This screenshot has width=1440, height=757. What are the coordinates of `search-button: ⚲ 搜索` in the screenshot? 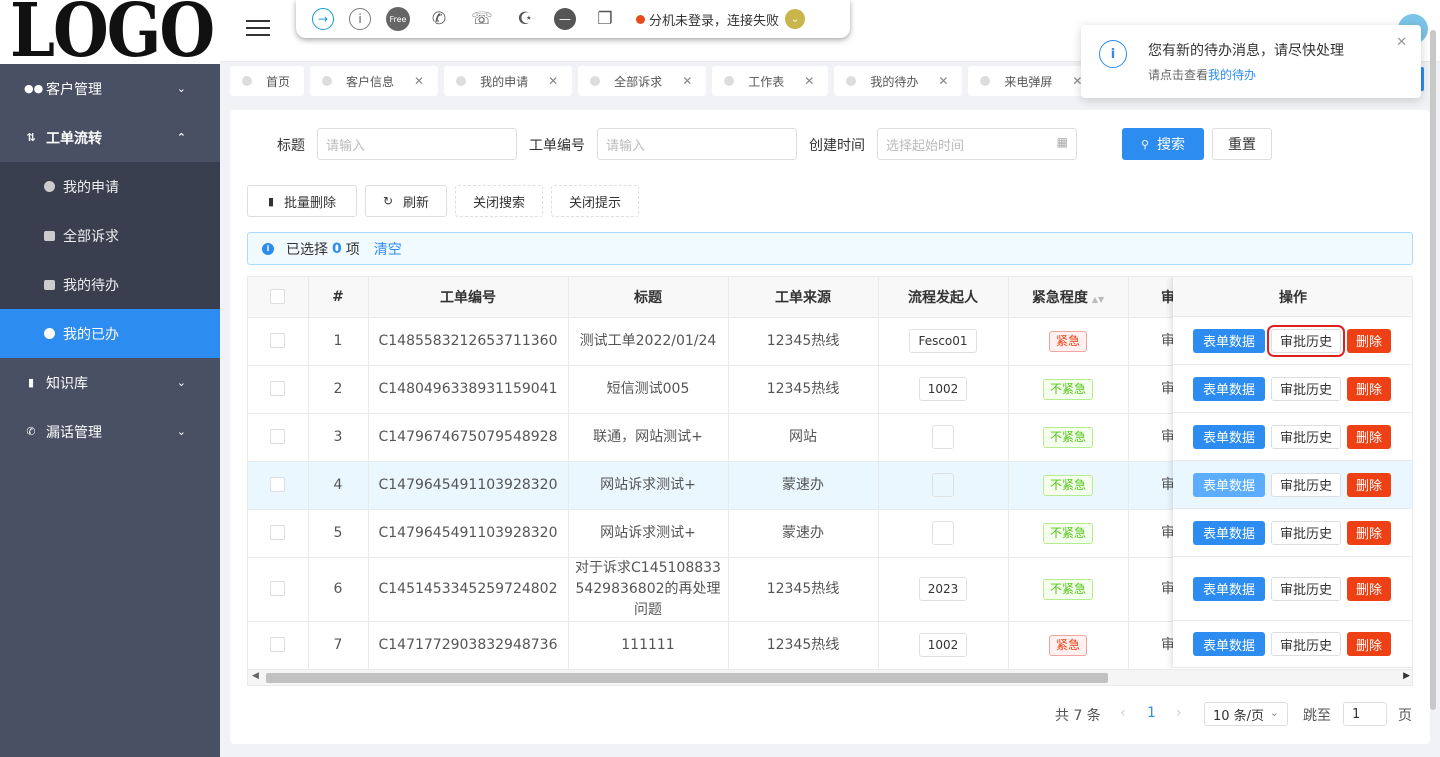 It's located at (1163, 144).